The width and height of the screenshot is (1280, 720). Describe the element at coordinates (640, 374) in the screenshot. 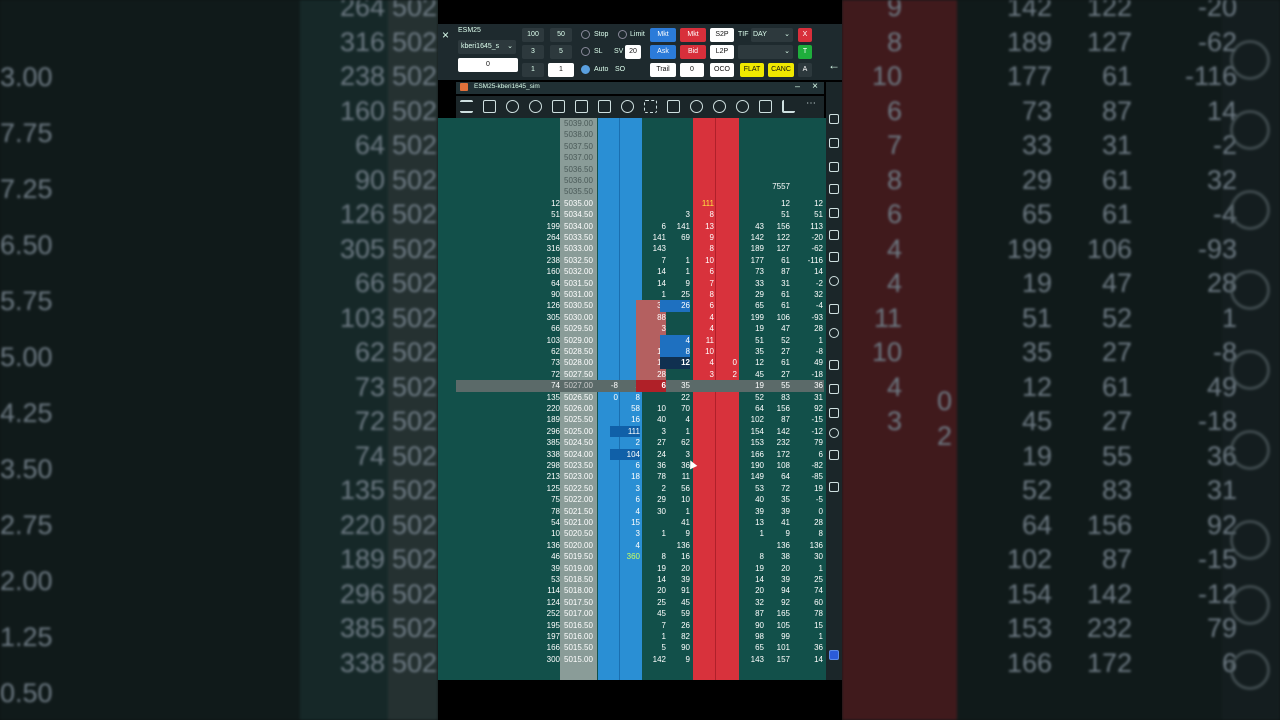

I see `ladder-row: 72 28 3 2 45 27 -18 5027.50` at that location.